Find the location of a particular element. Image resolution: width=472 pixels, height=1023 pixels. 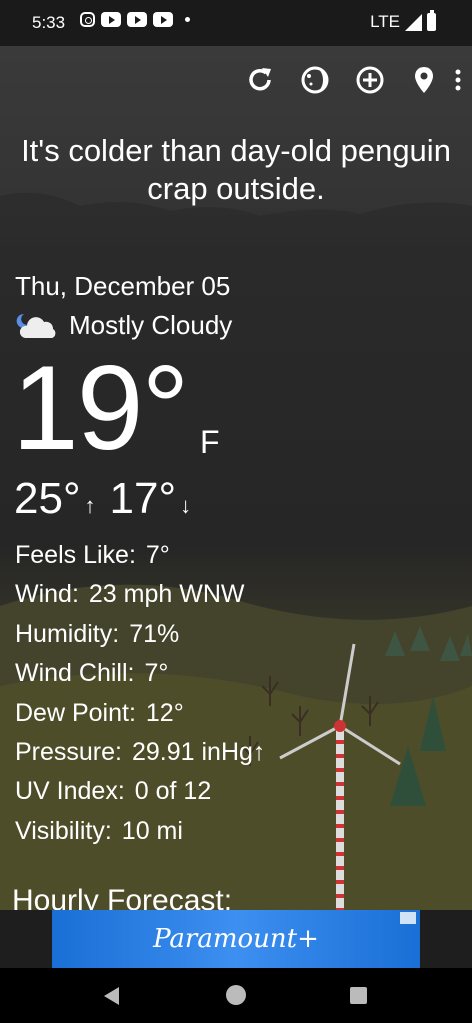

back-icon is located at coordinates (111, 996).